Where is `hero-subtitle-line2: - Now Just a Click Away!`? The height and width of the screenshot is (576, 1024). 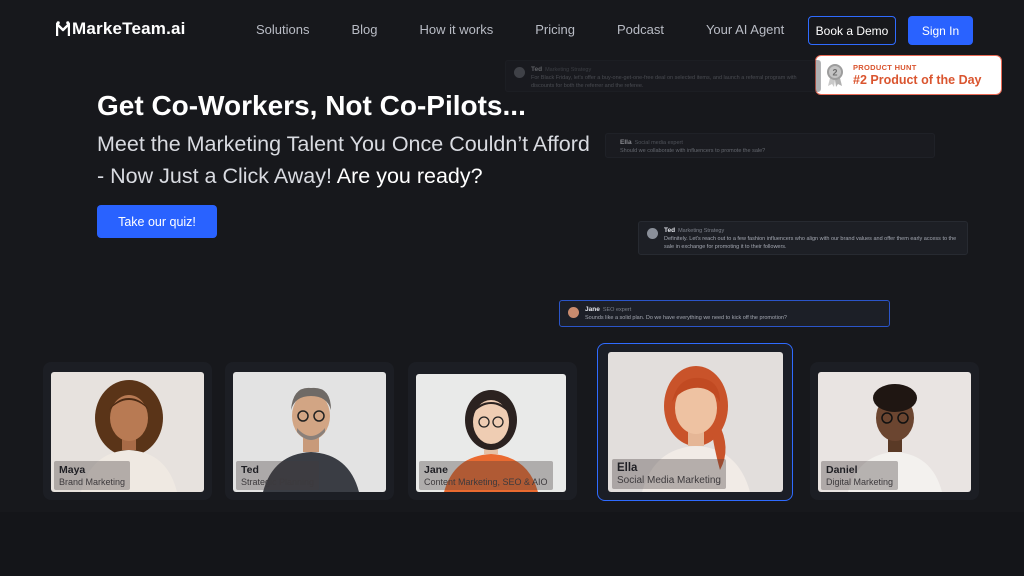 hero-subtitle-line2: - Now Just a Click Away! is located at coordinates (214, 176).